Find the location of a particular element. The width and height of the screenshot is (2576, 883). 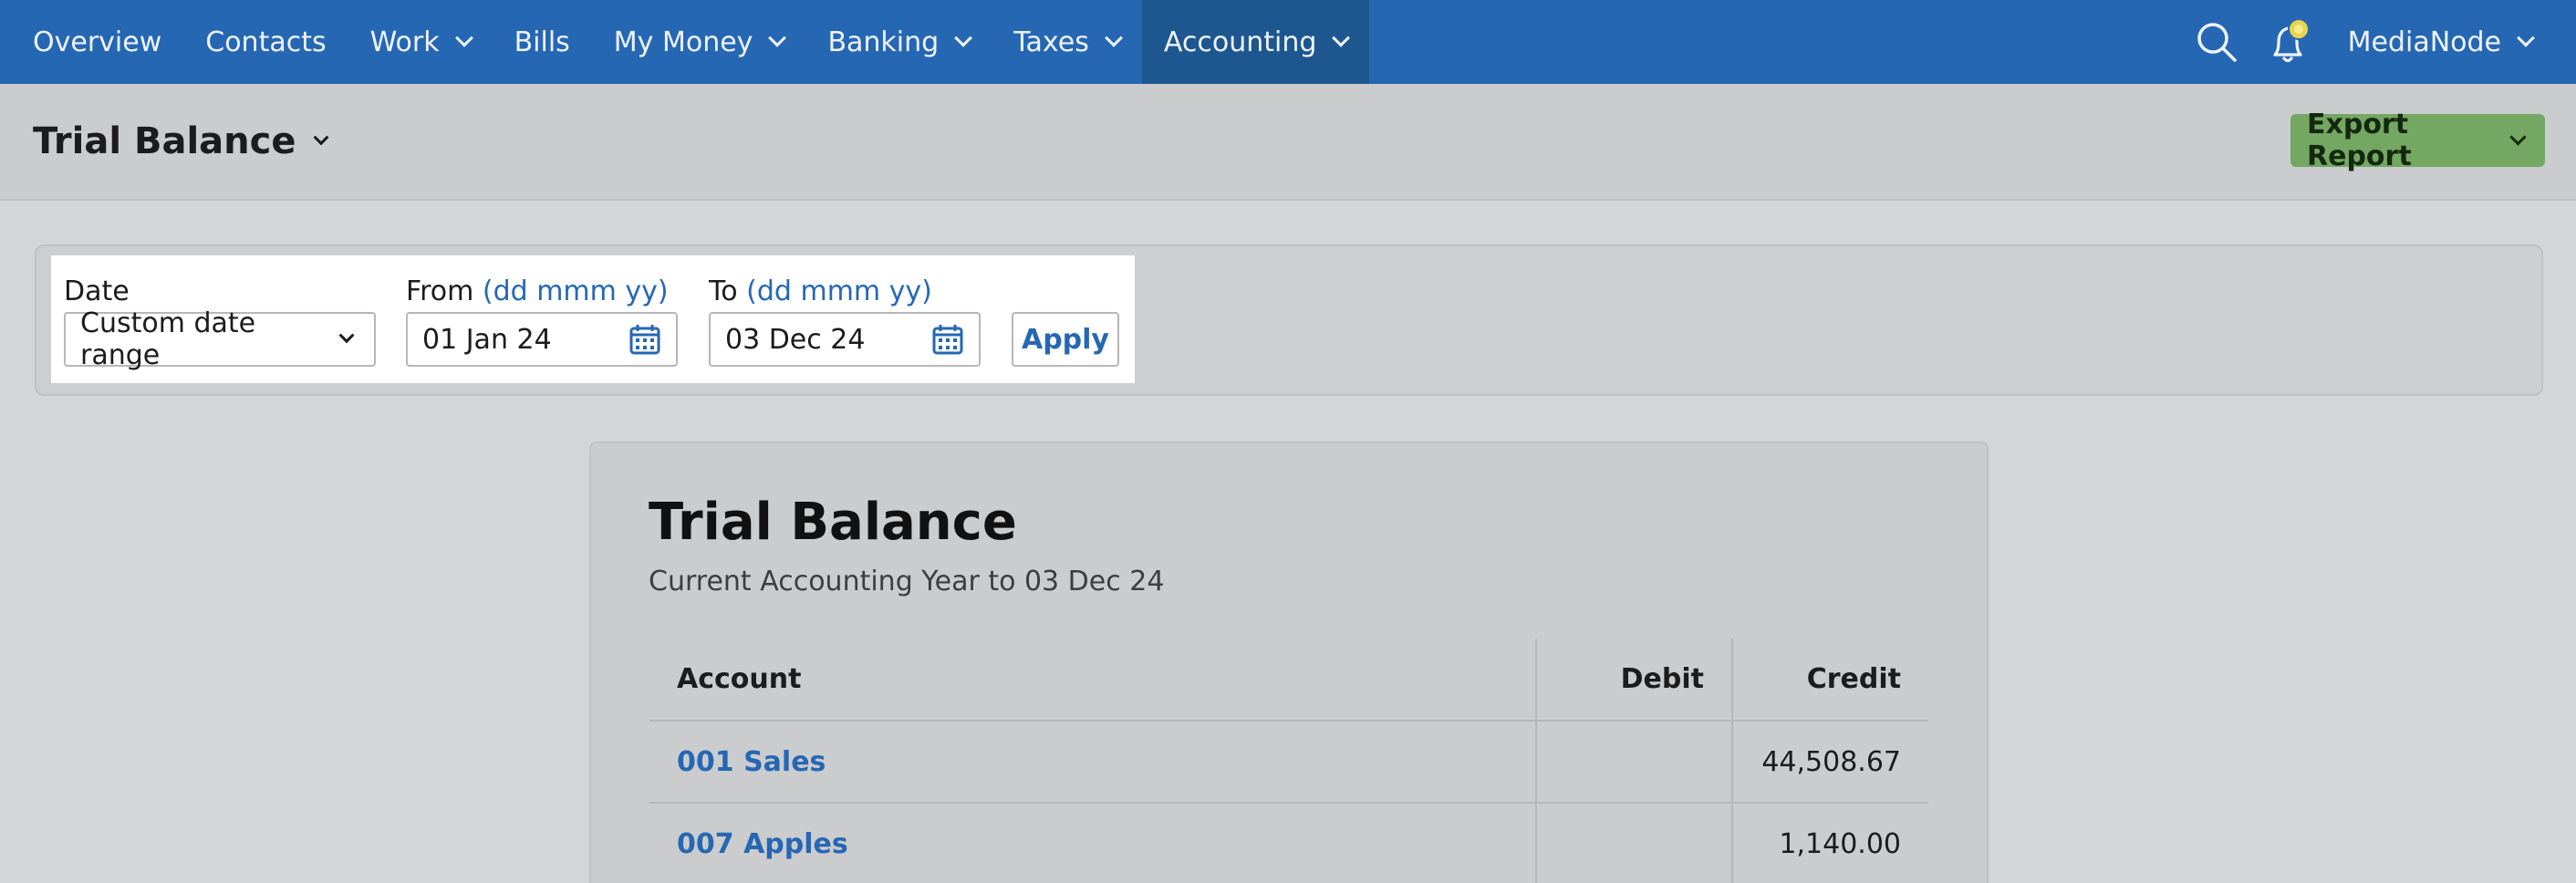

account-cell: 001 Sales is located at coordinates (1093, 762).